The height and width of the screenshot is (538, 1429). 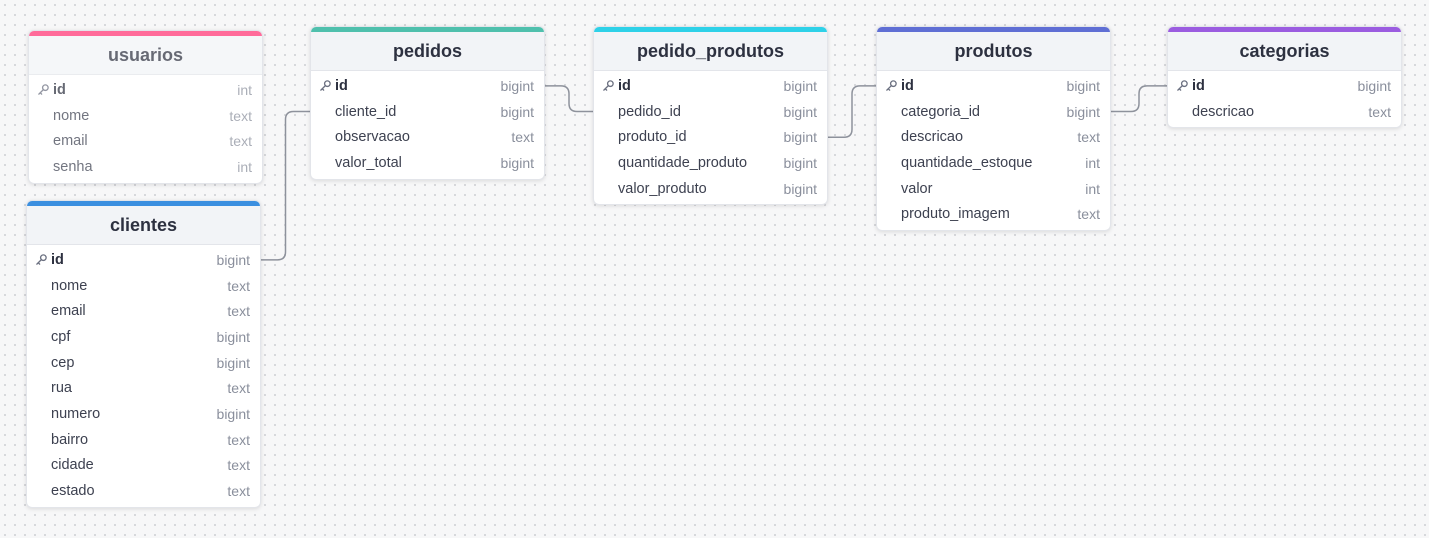 What do you see at coordinates (993, 51) in the screenshot?
I see `table-title: produtos` at bounding box center [993, 51].